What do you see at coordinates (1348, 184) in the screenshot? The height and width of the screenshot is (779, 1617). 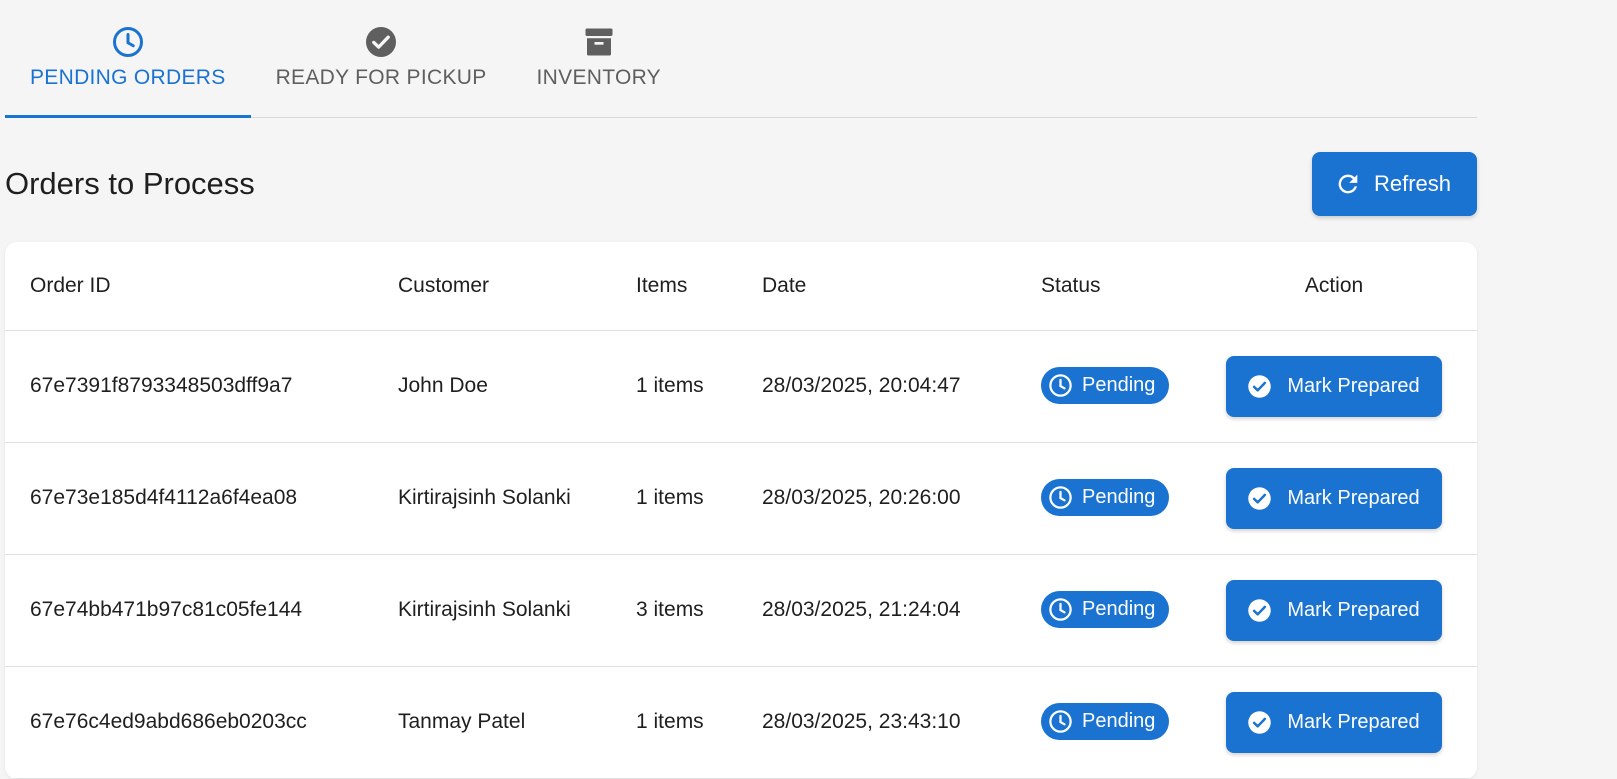 I see `refresh-icon` at bounding box center [1348, 184].